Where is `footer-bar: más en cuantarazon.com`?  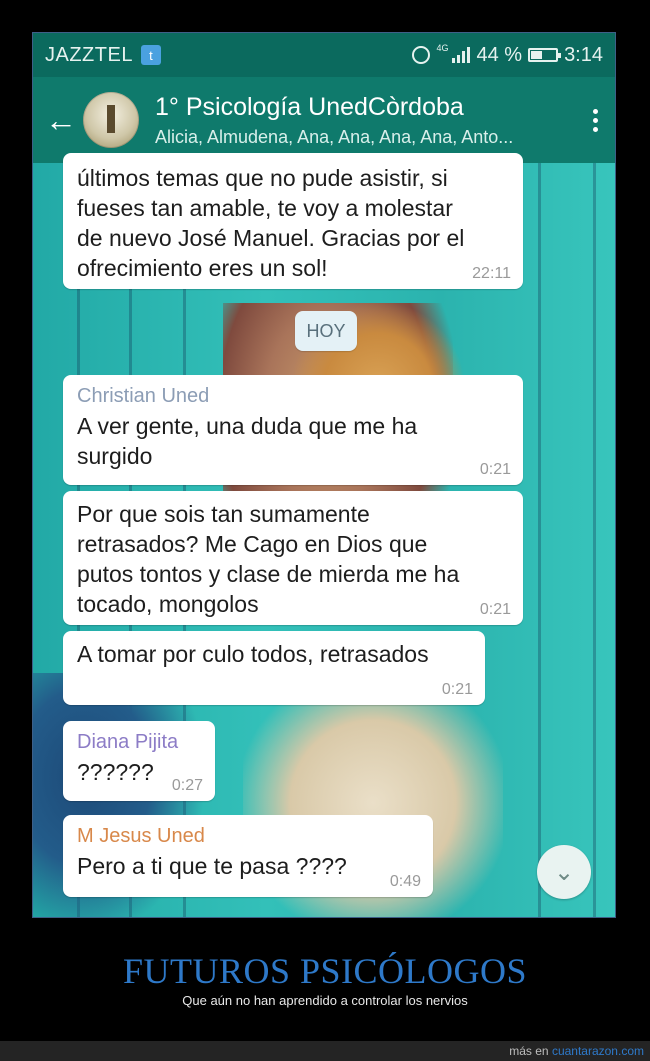 footer-bar: más en cuantarazon.com is located at coordinates (325, 1051).